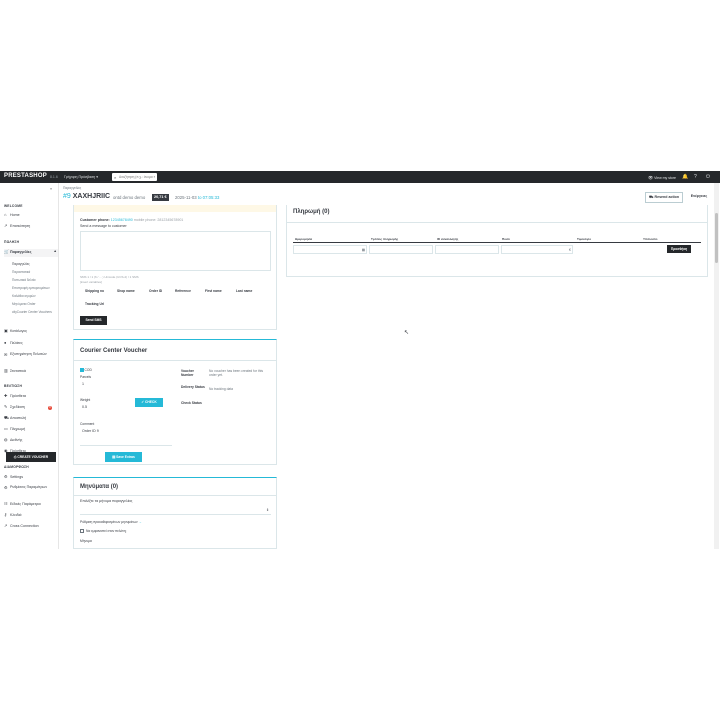 Image resolution: width=720 pixels, height=720 pixels. I want to click on sidebar-item-overview: ↗ Επισκόπηση, so click(31, 227).